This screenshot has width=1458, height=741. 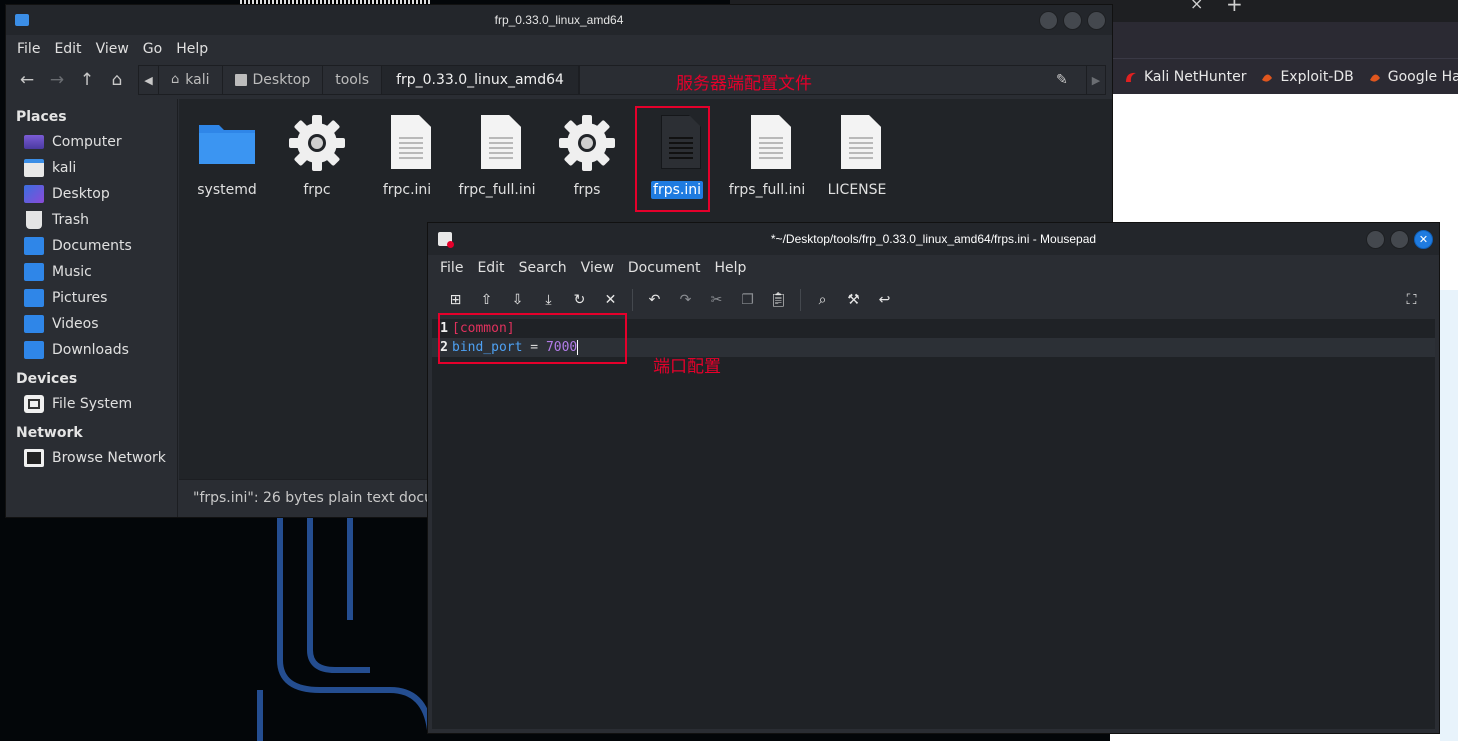 I want to click on copy-icon: ❐, so click(x=747, y=300).